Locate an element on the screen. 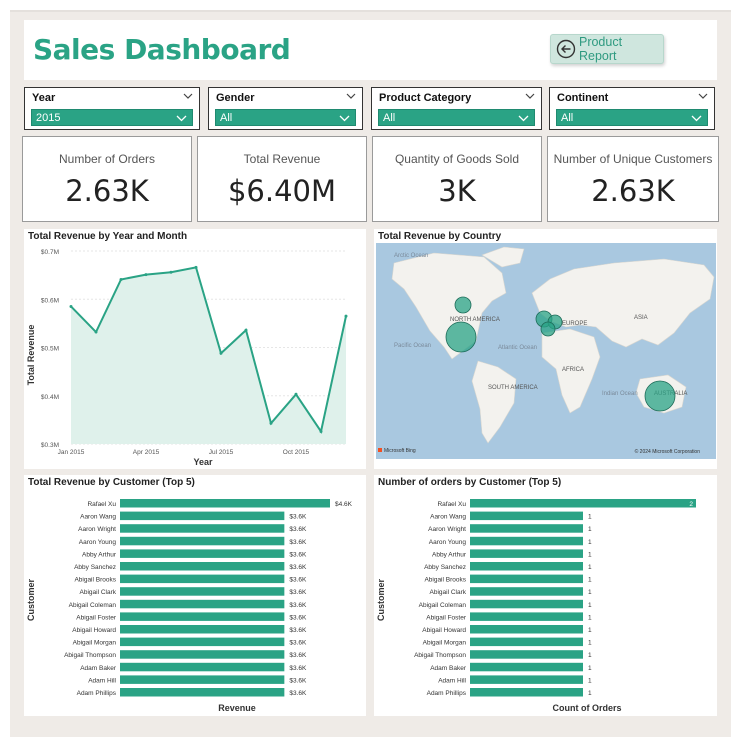 The height and width of the screenshot is (741, 741). bubble-canada is located at coordinates (463, 305).